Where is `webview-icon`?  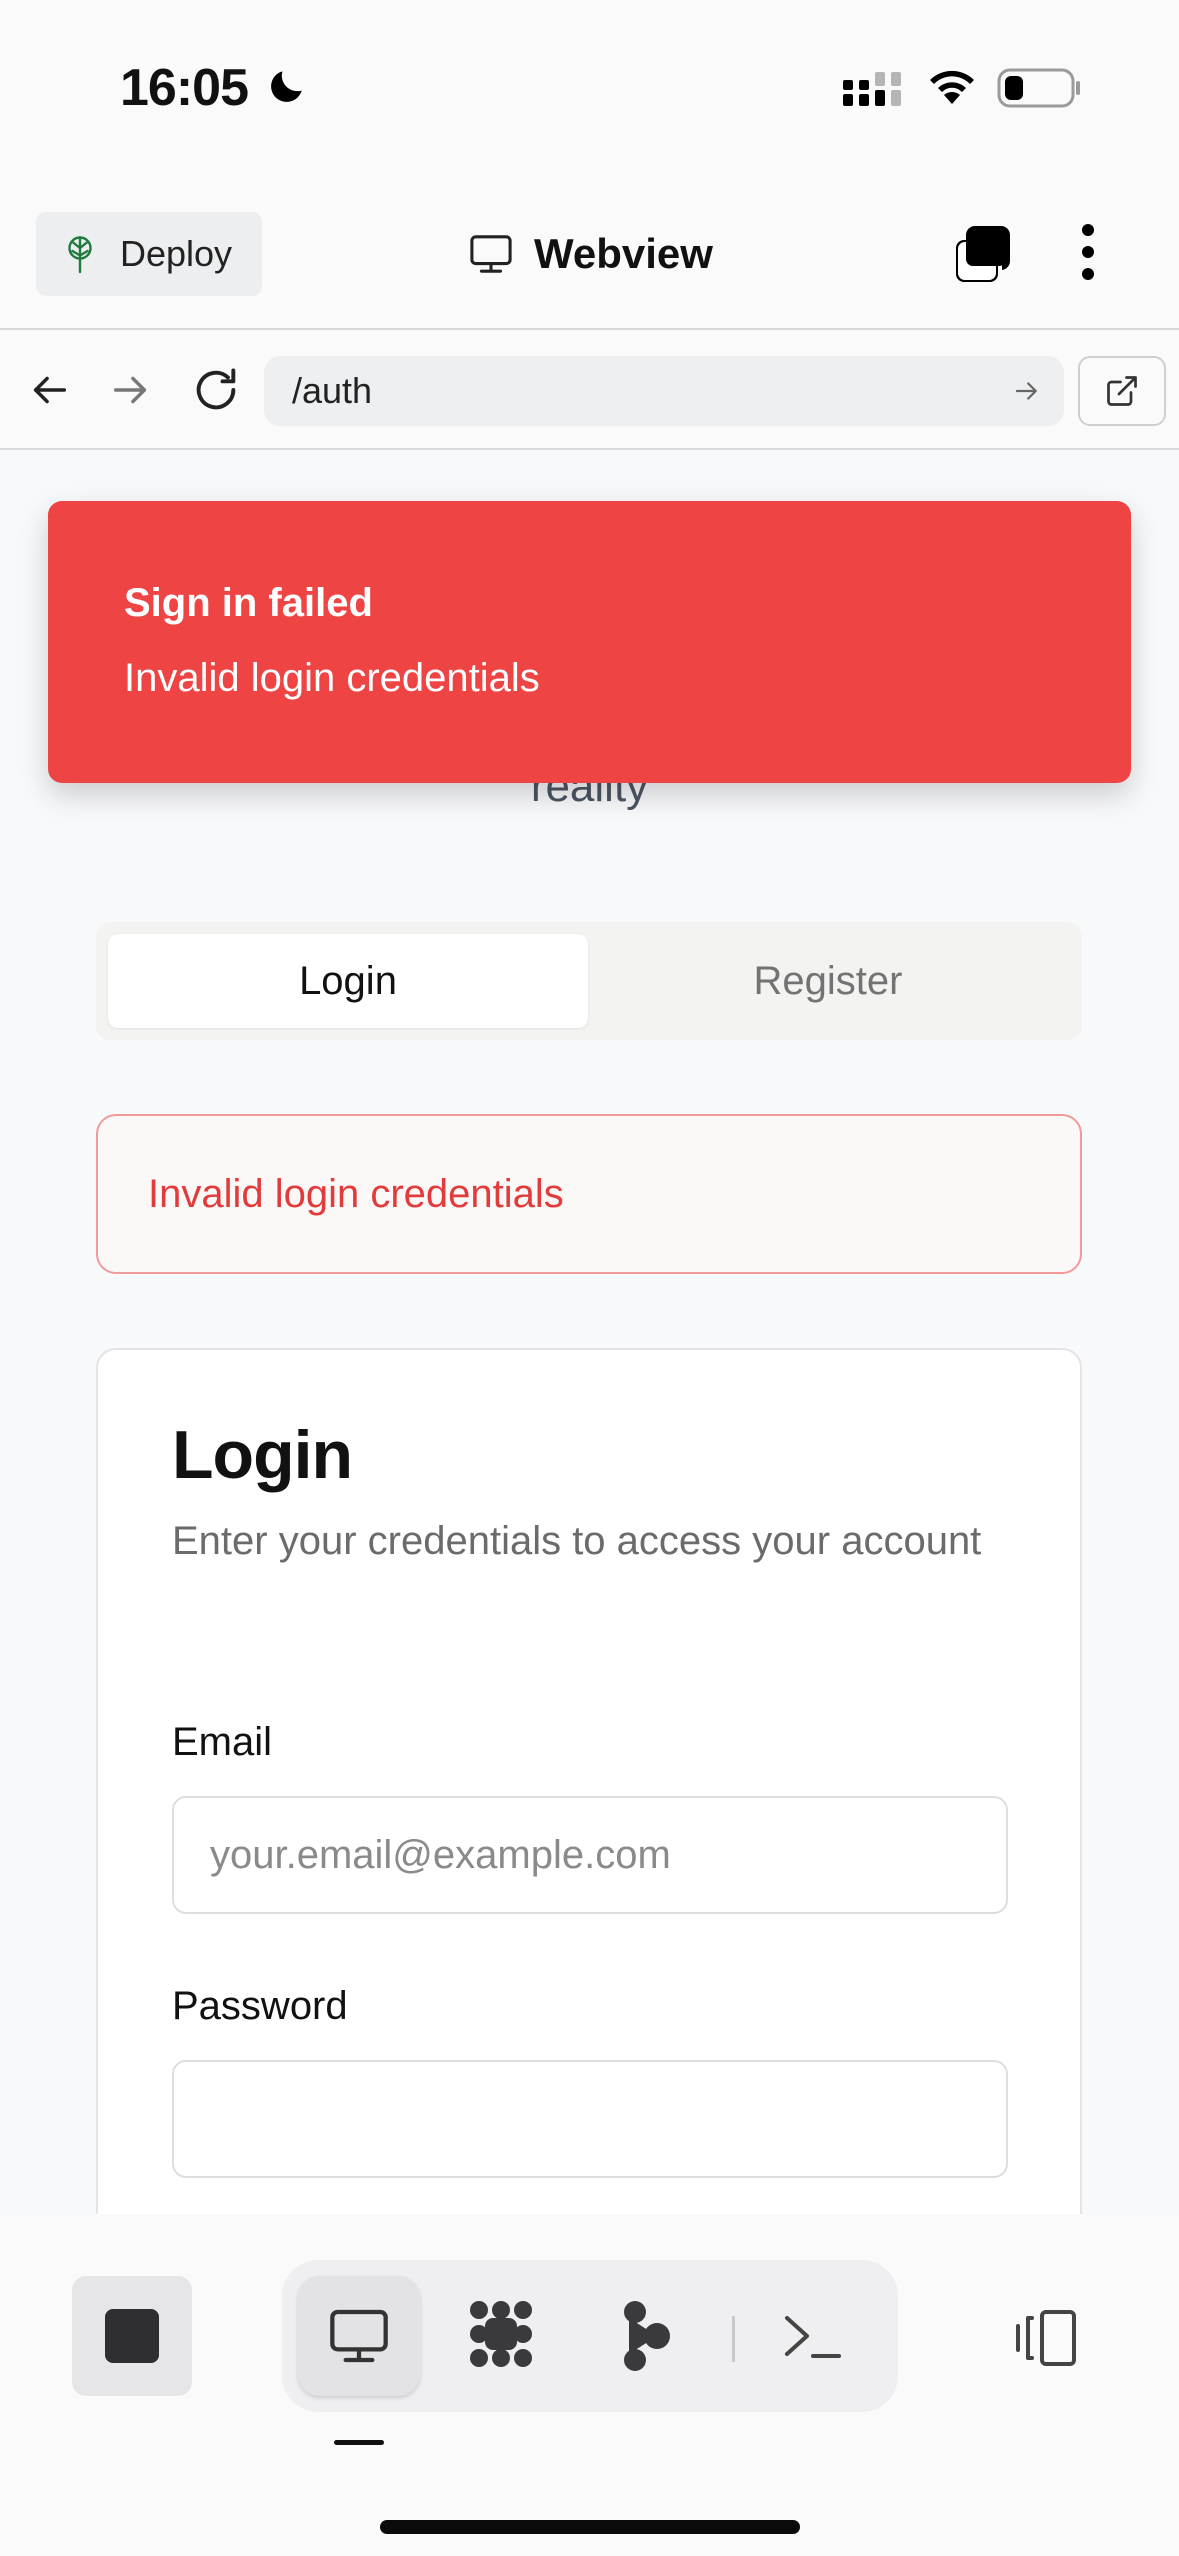
webview-icon is located at coordinates (359, 2336).